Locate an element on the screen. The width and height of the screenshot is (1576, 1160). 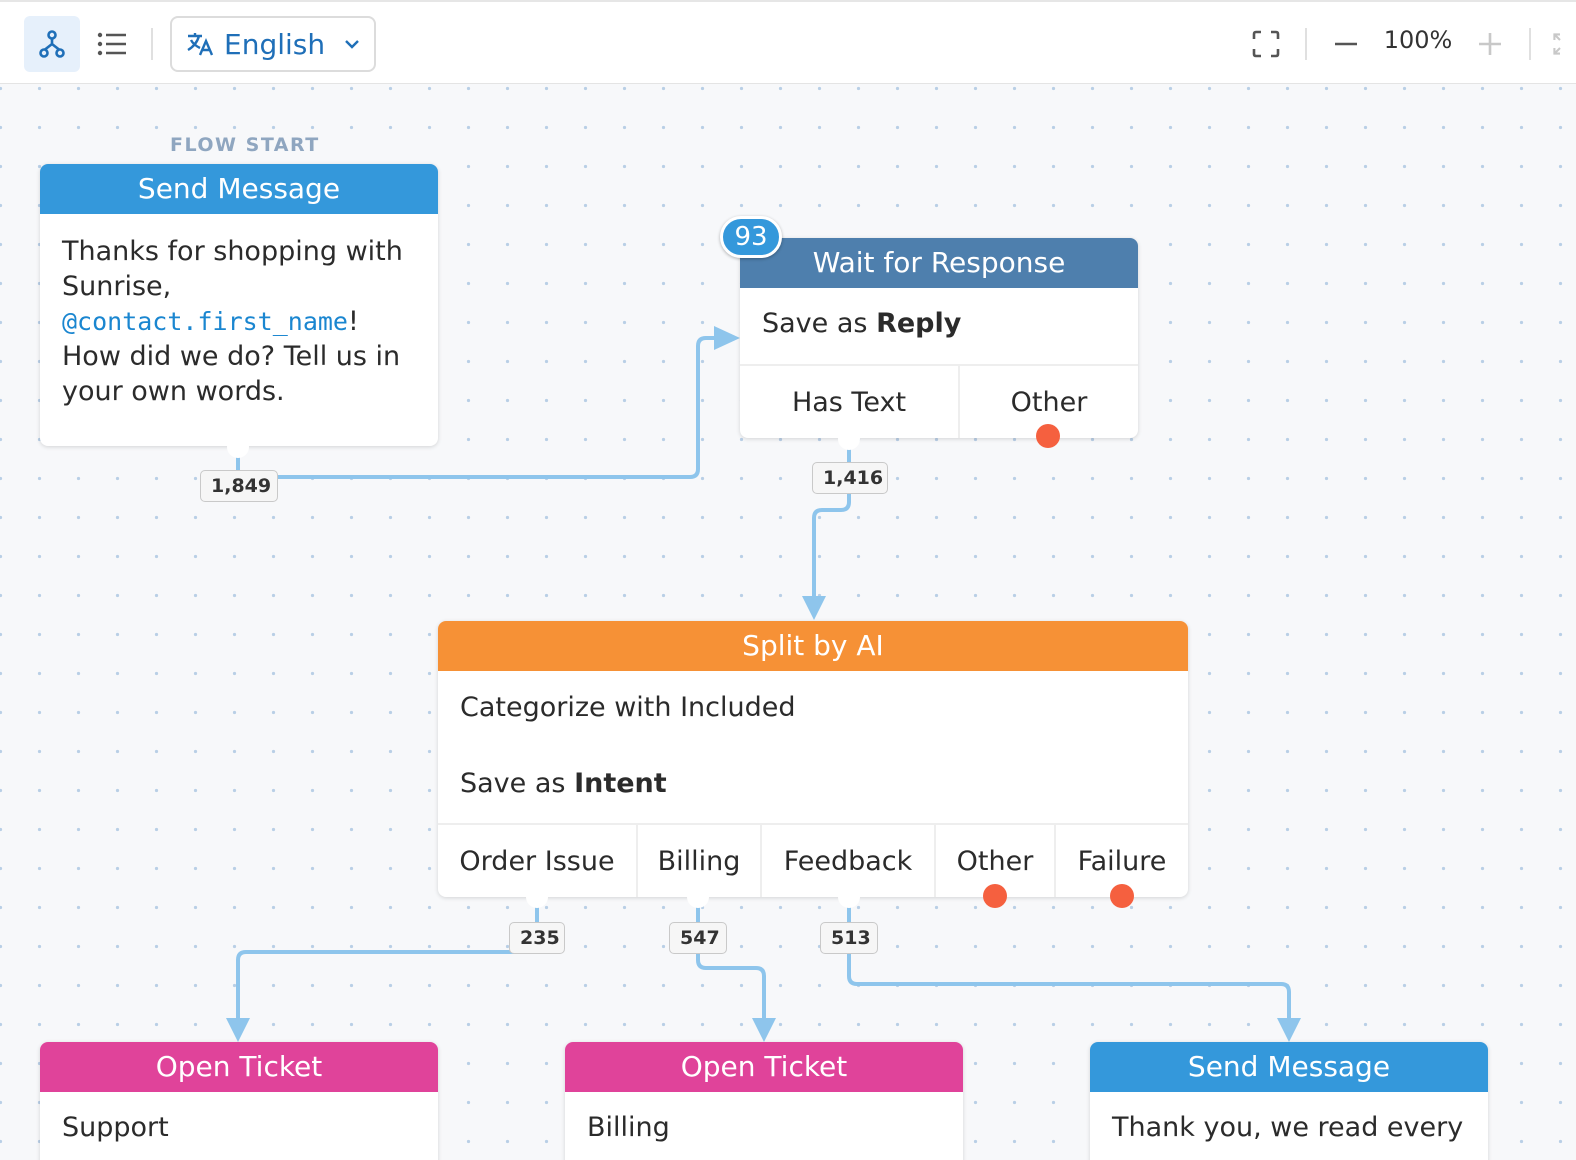
expand-button is located at coordinates (1564, 44).